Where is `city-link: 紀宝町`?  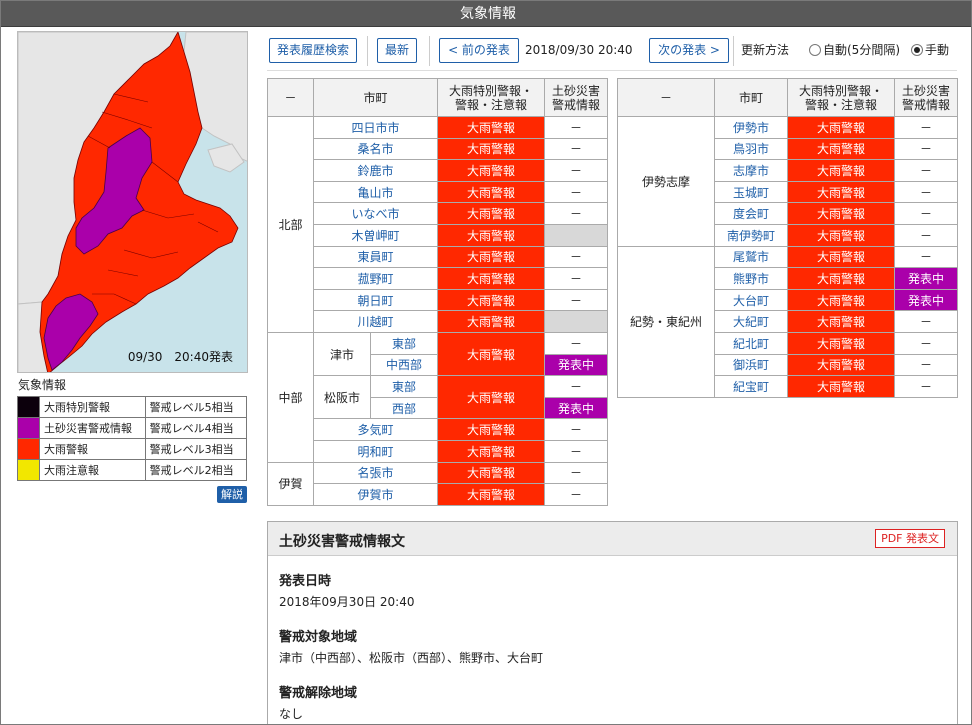 city-link: 紀宝町 is located at coordinates (751, 386).